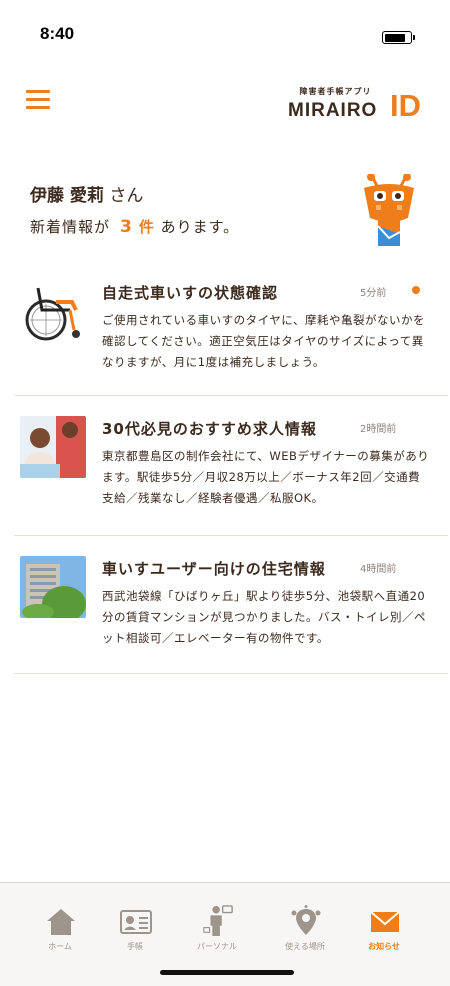 This screenshot has height=986, width=450. What do you see at coordinates (335, 91) in the screenshot?
I see `brand-subtitle: 障害者手帳アプリ` at bounding box center [335, 91].